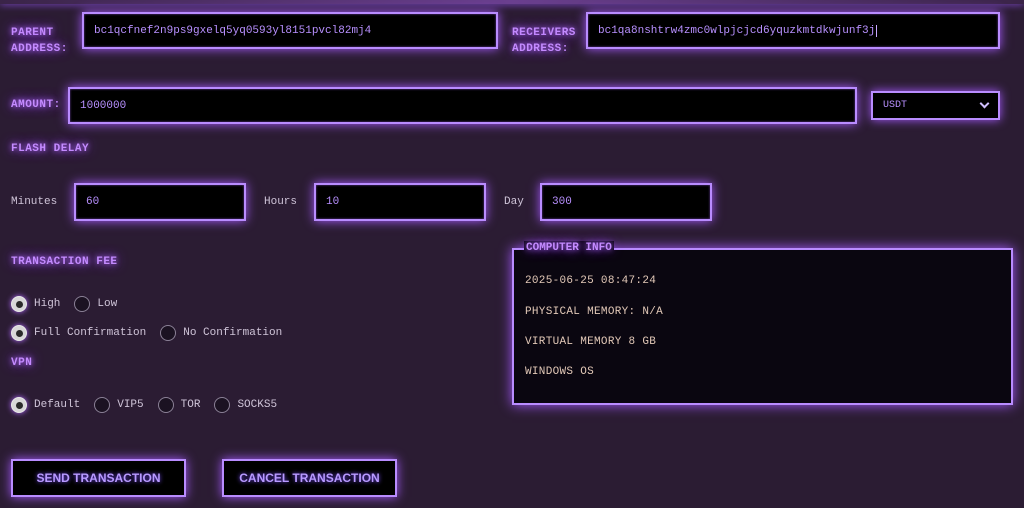  What do you see at coordinates (560, 372) in the screenshot?
I see `info-os: WINDOWS OS` at bounding box center [560, 372].